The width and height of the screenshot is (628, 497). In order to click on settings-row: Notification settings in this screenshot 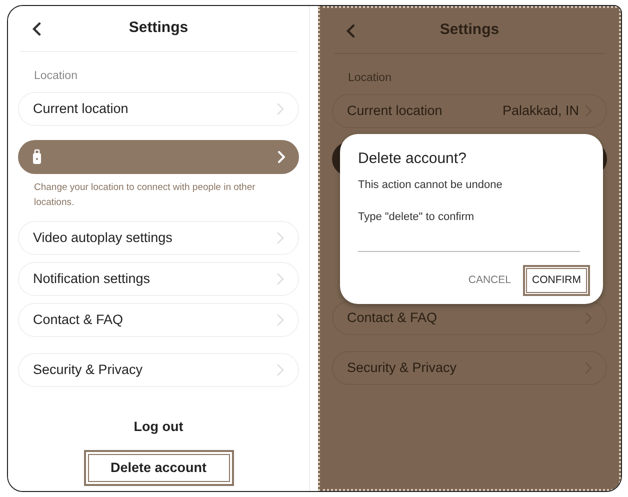, I will do `click(158, 279)`.